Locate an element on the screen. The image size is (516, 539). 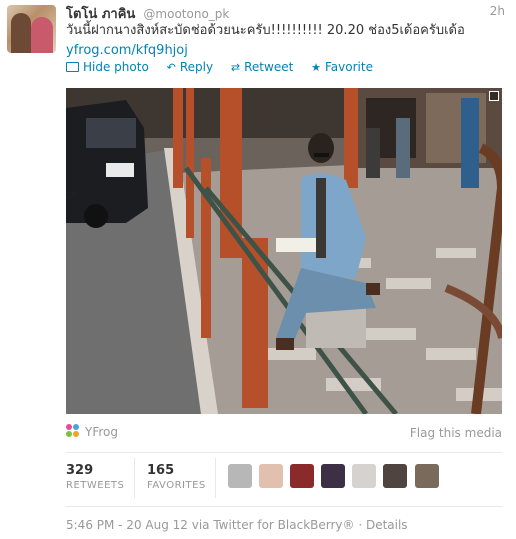
hide-photo-button: Hide photo is located at coordinates (107, 67).